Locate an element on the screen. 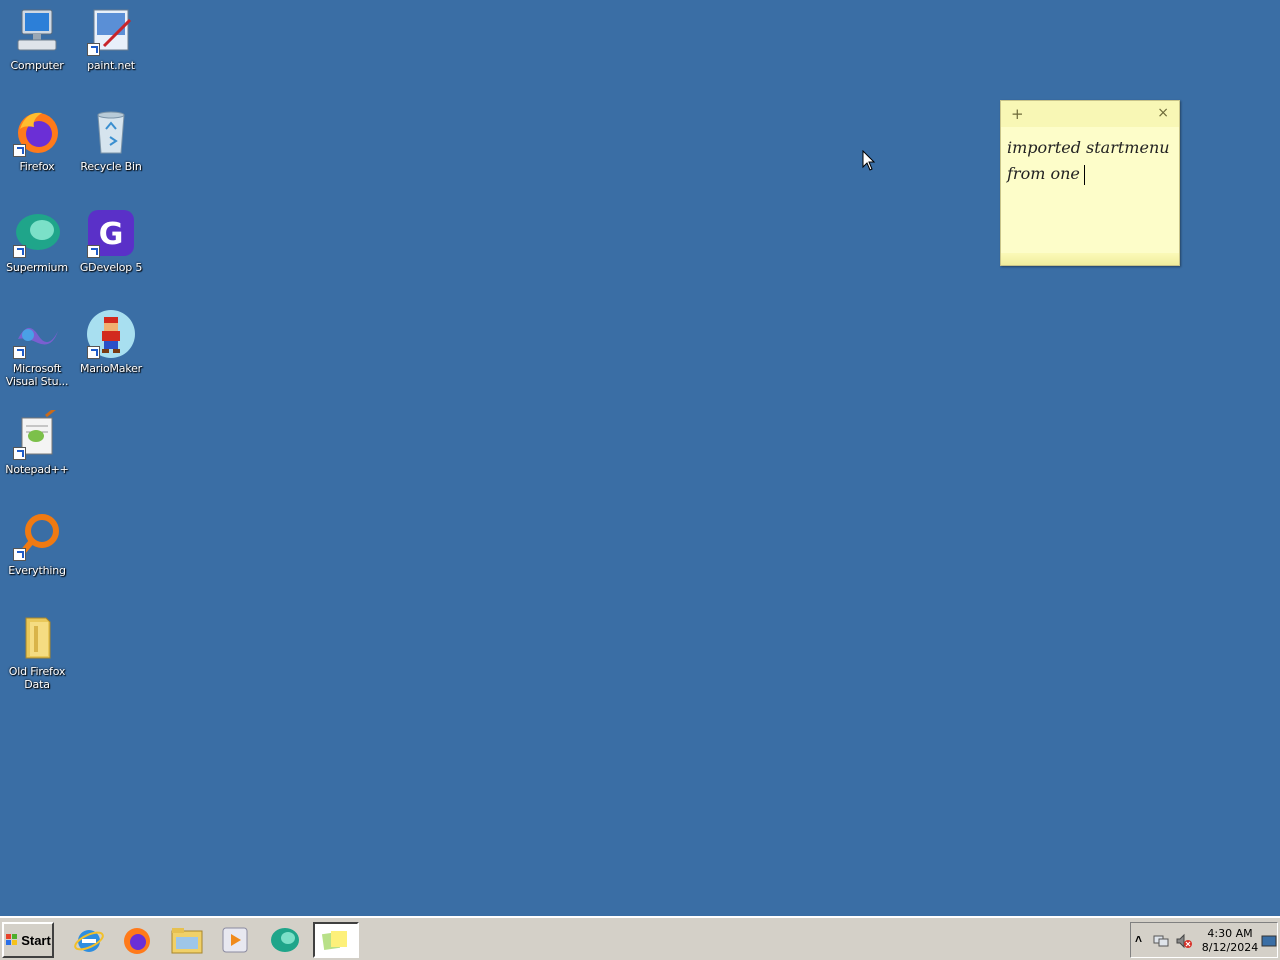 The height and width of the screenshot is (960, 1280). icon-label: Notepad++ is located at coordinates (37, 469).